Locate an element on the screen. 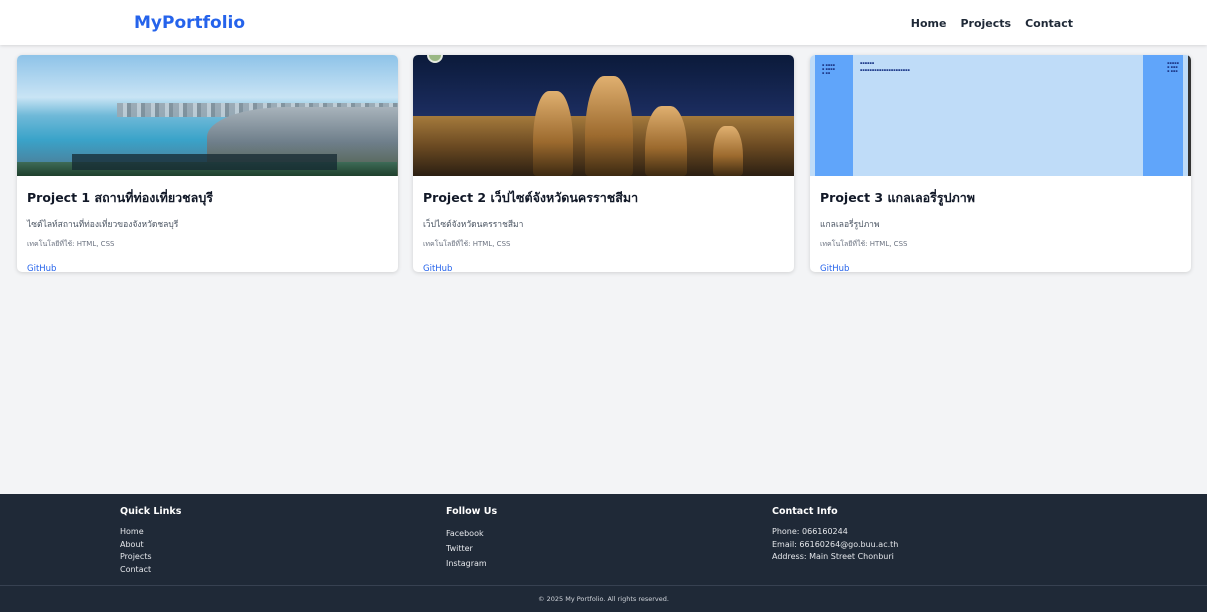 This screenshot has height=612, width=1207. contact-email: Email: 66160264@go.buu.ac.th is located at coordinates (835, 544).